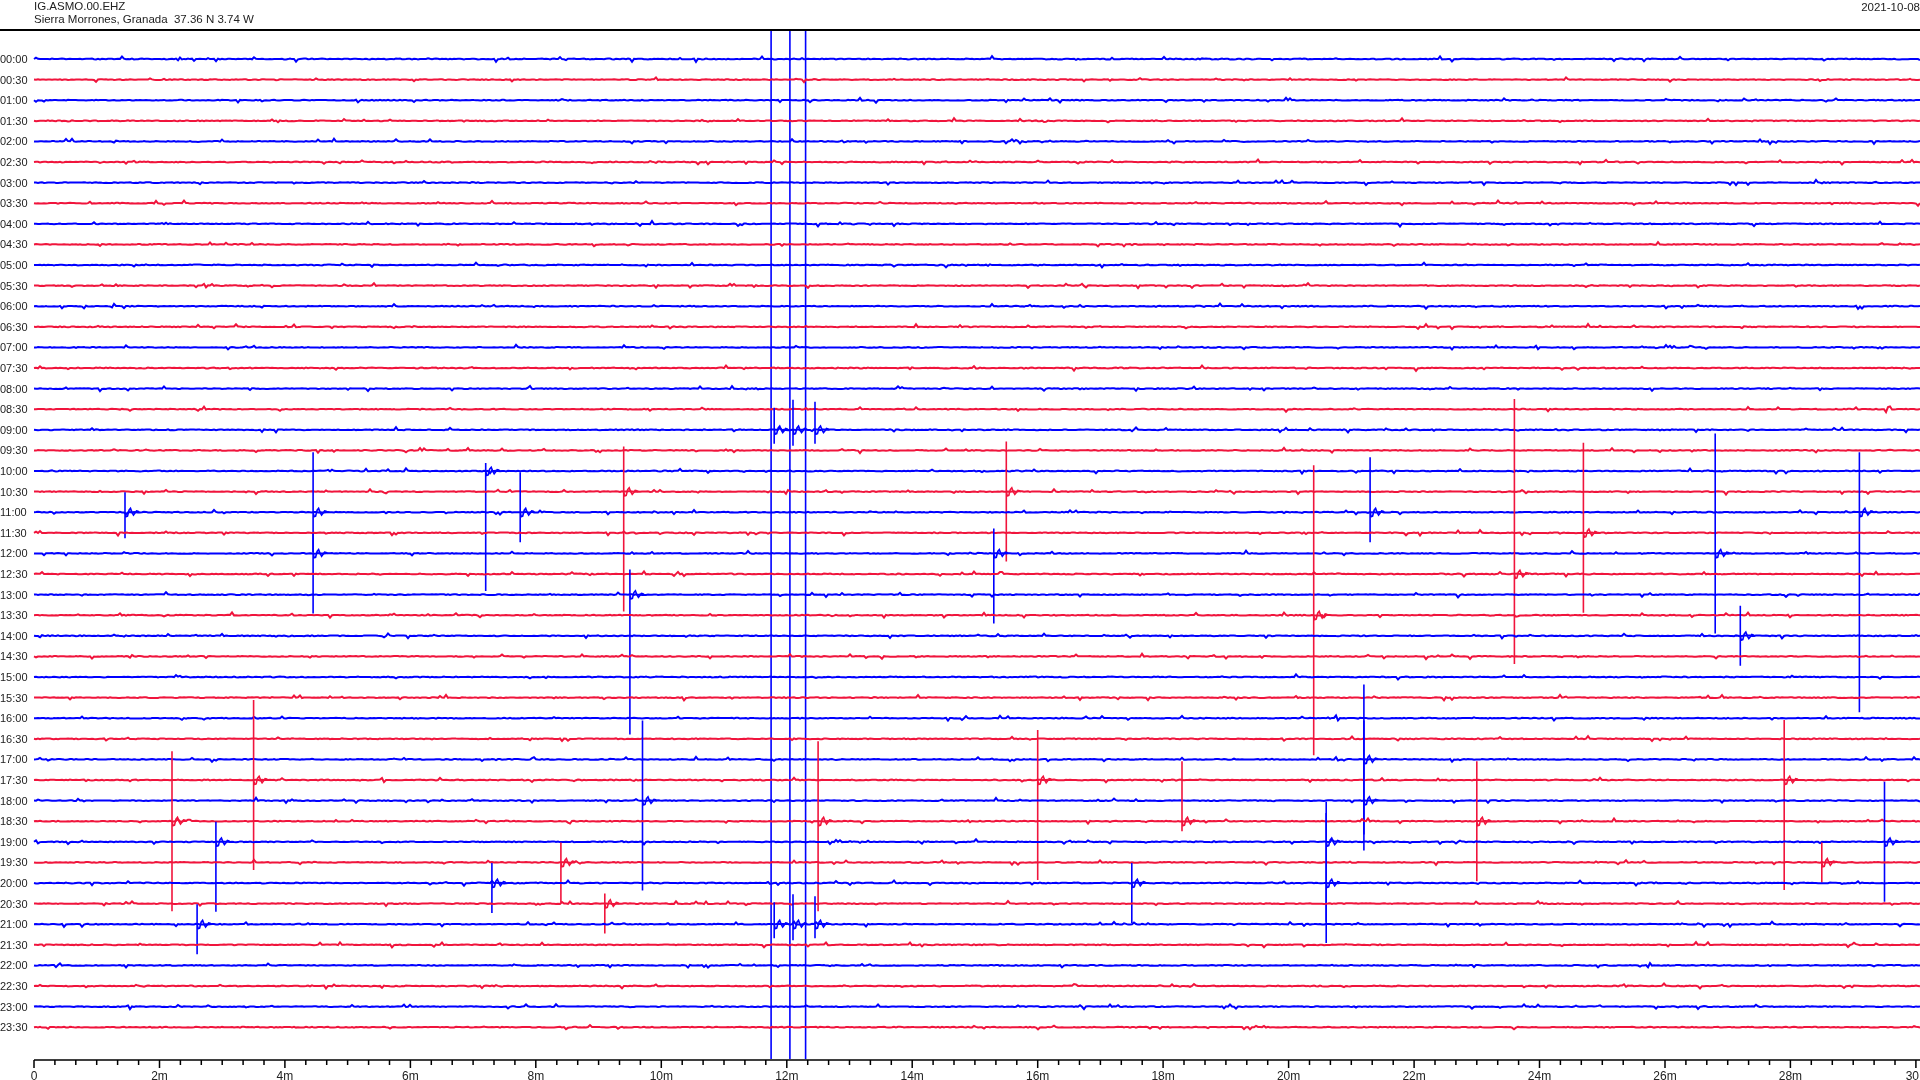 The image size is (1920, 1080). What do you see at coordinates (1038, 1074) in the screenshot?
I see `axis-label: 16m` at bounding box center [1038, 1074].